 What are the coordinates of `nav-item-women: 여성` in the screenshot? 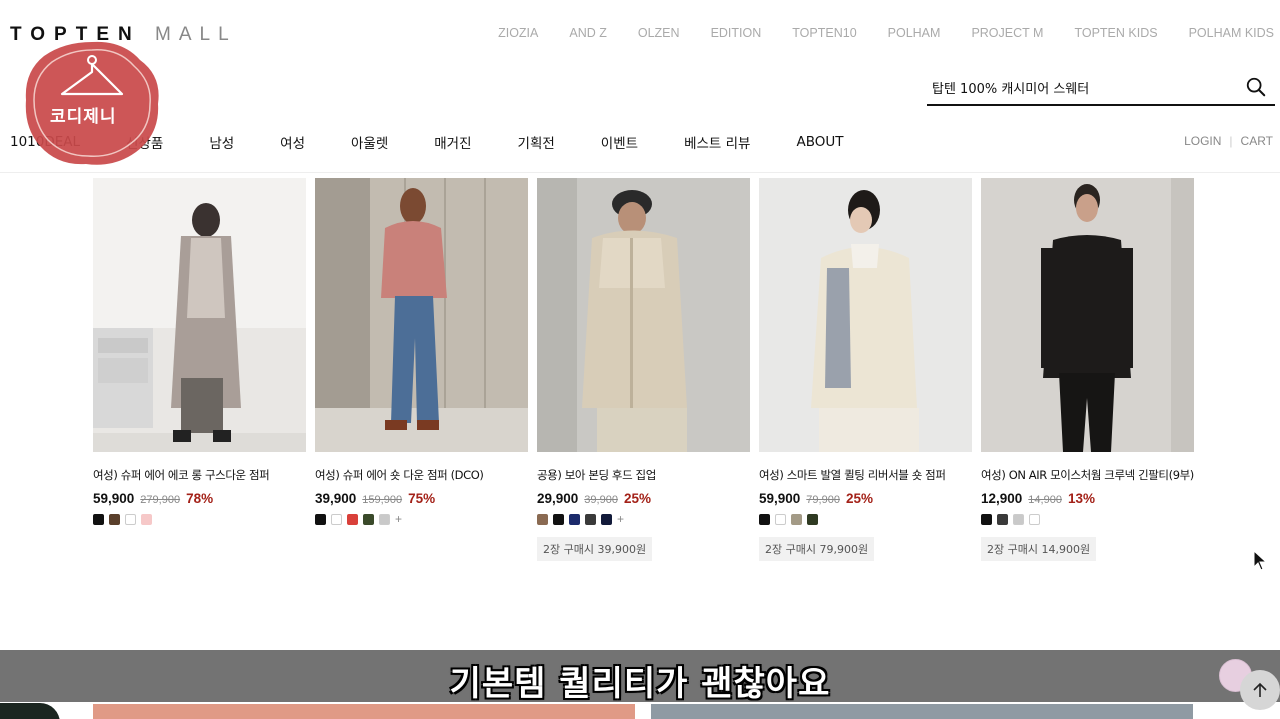 It's located at (292, 142).